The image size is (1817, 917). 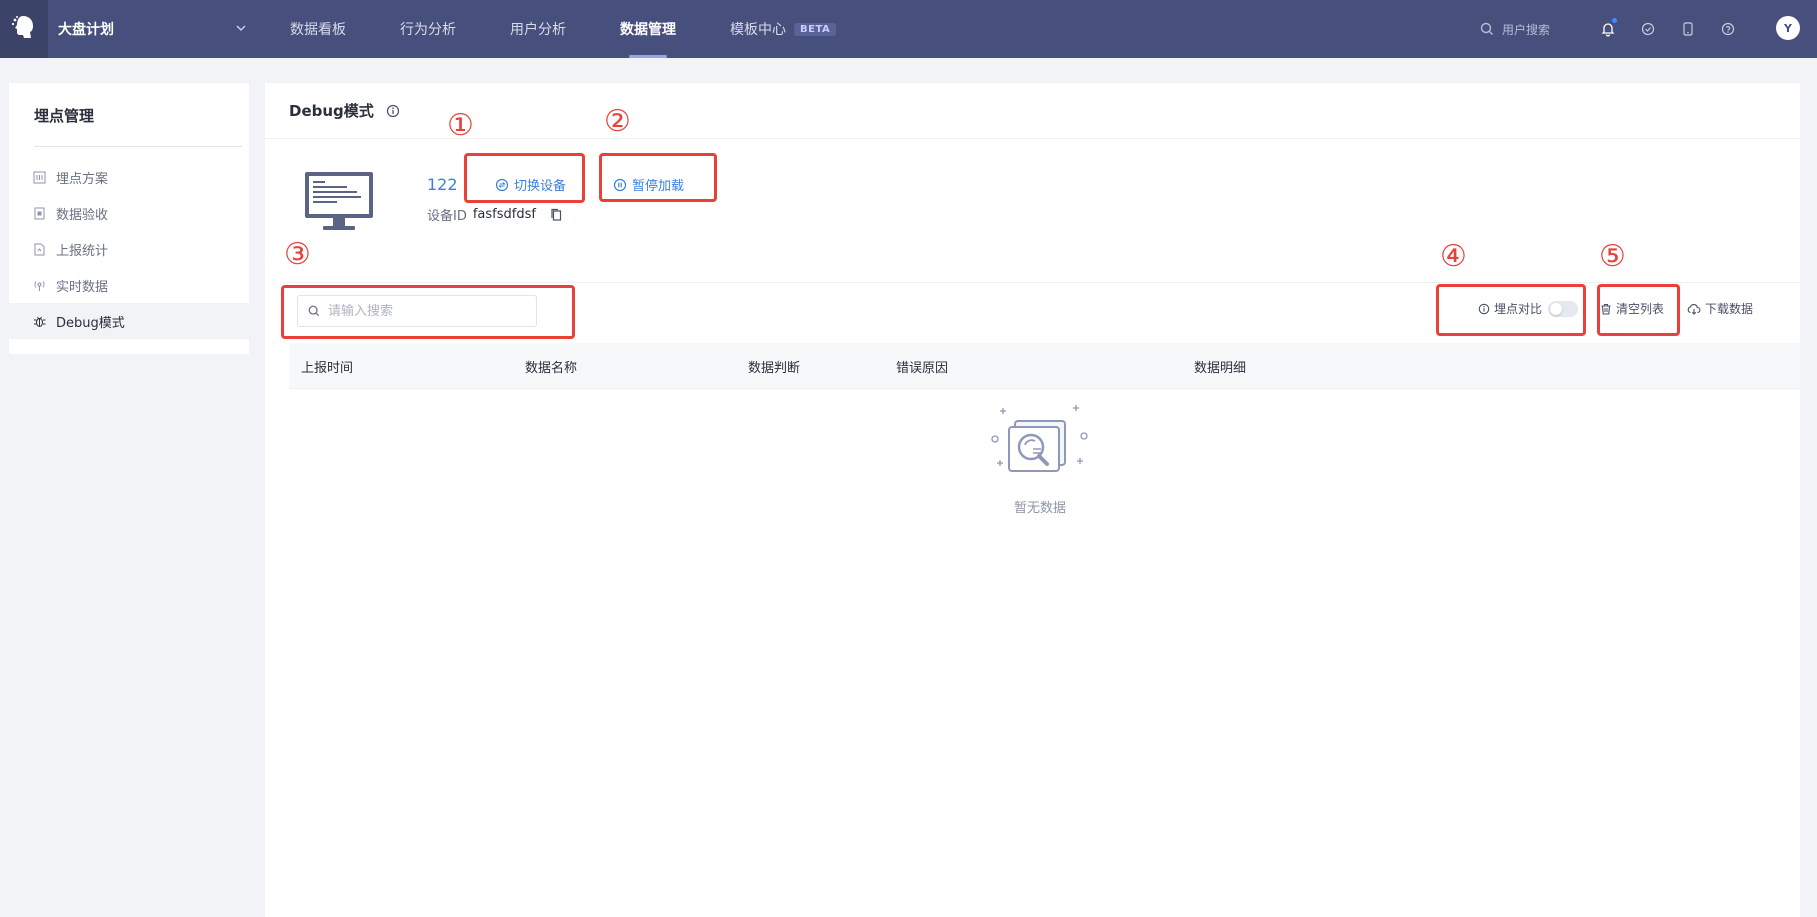 What do you see at coordinates (39, 249) in the screenshot?
I see `report-icon` at bounding box center [39, 249].